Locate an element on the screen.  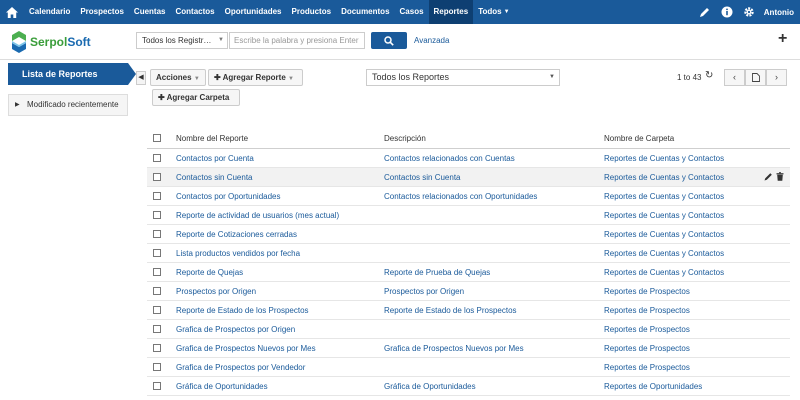
report-description: Grafica de Prospectos Nuevos por Mes is located at coordinates (491, 348).